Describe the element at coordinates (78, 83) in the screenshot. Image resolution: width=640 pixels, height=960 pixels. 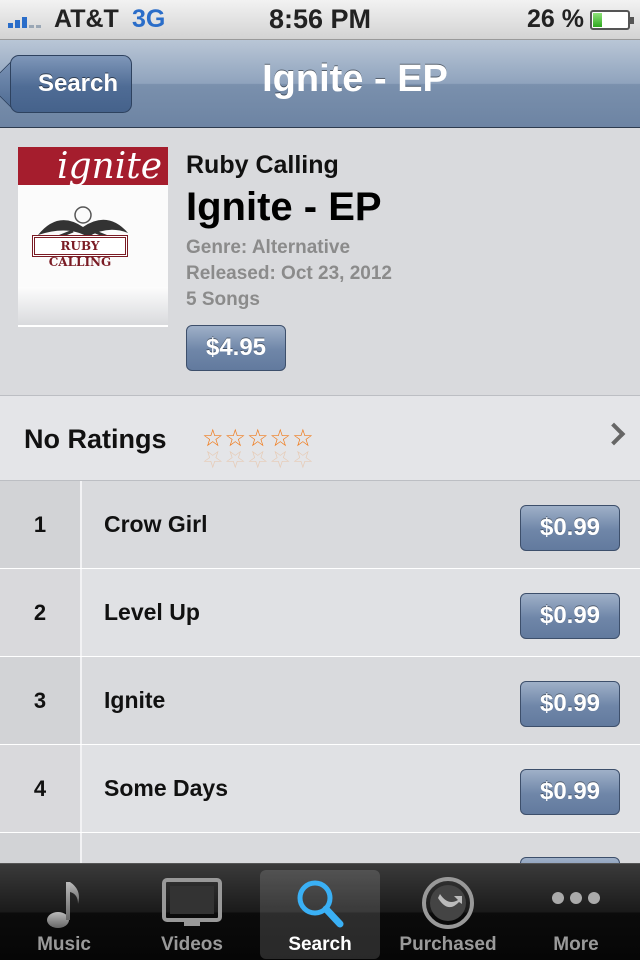
I see `back-button-label: Search` at that location.